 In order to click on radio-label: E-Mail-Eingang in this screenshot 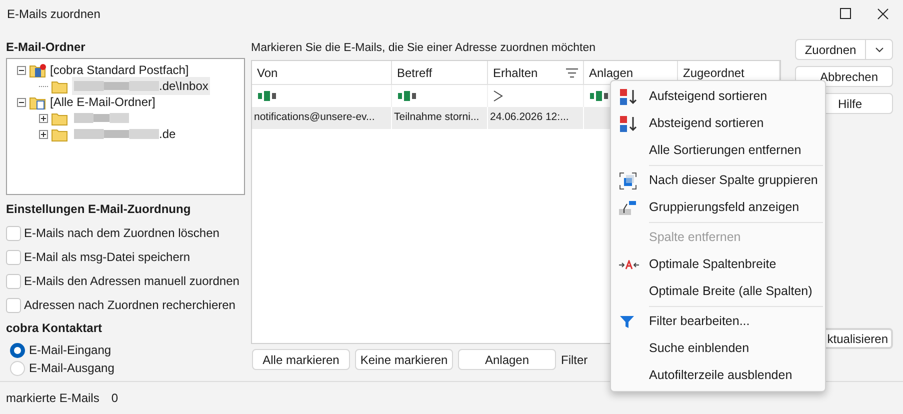, I will do `click(70, 350)`.